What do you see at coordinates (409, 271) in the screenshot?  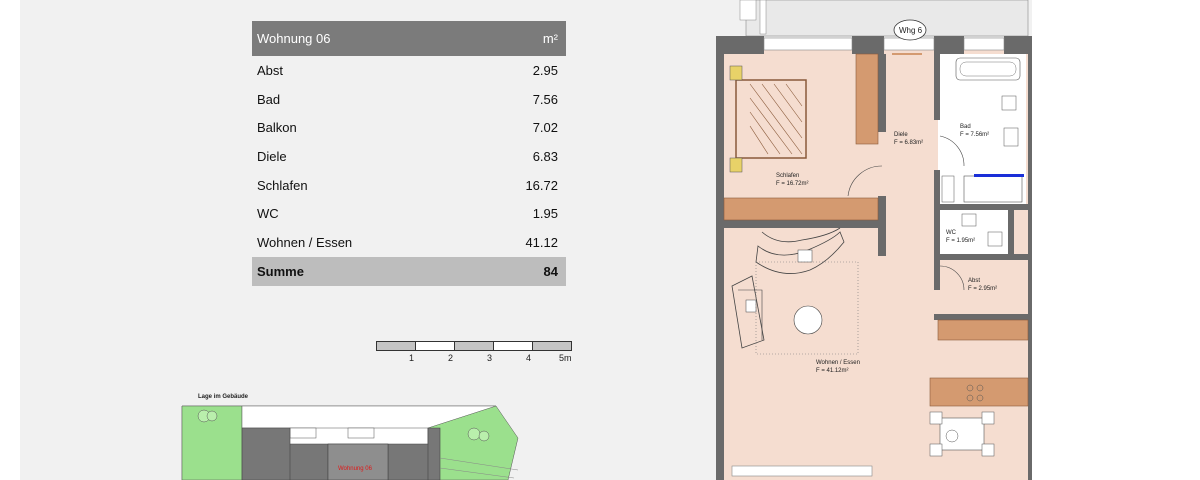 I see `area-table-sum-row: Summe 84` at bounding box center [409, 271].